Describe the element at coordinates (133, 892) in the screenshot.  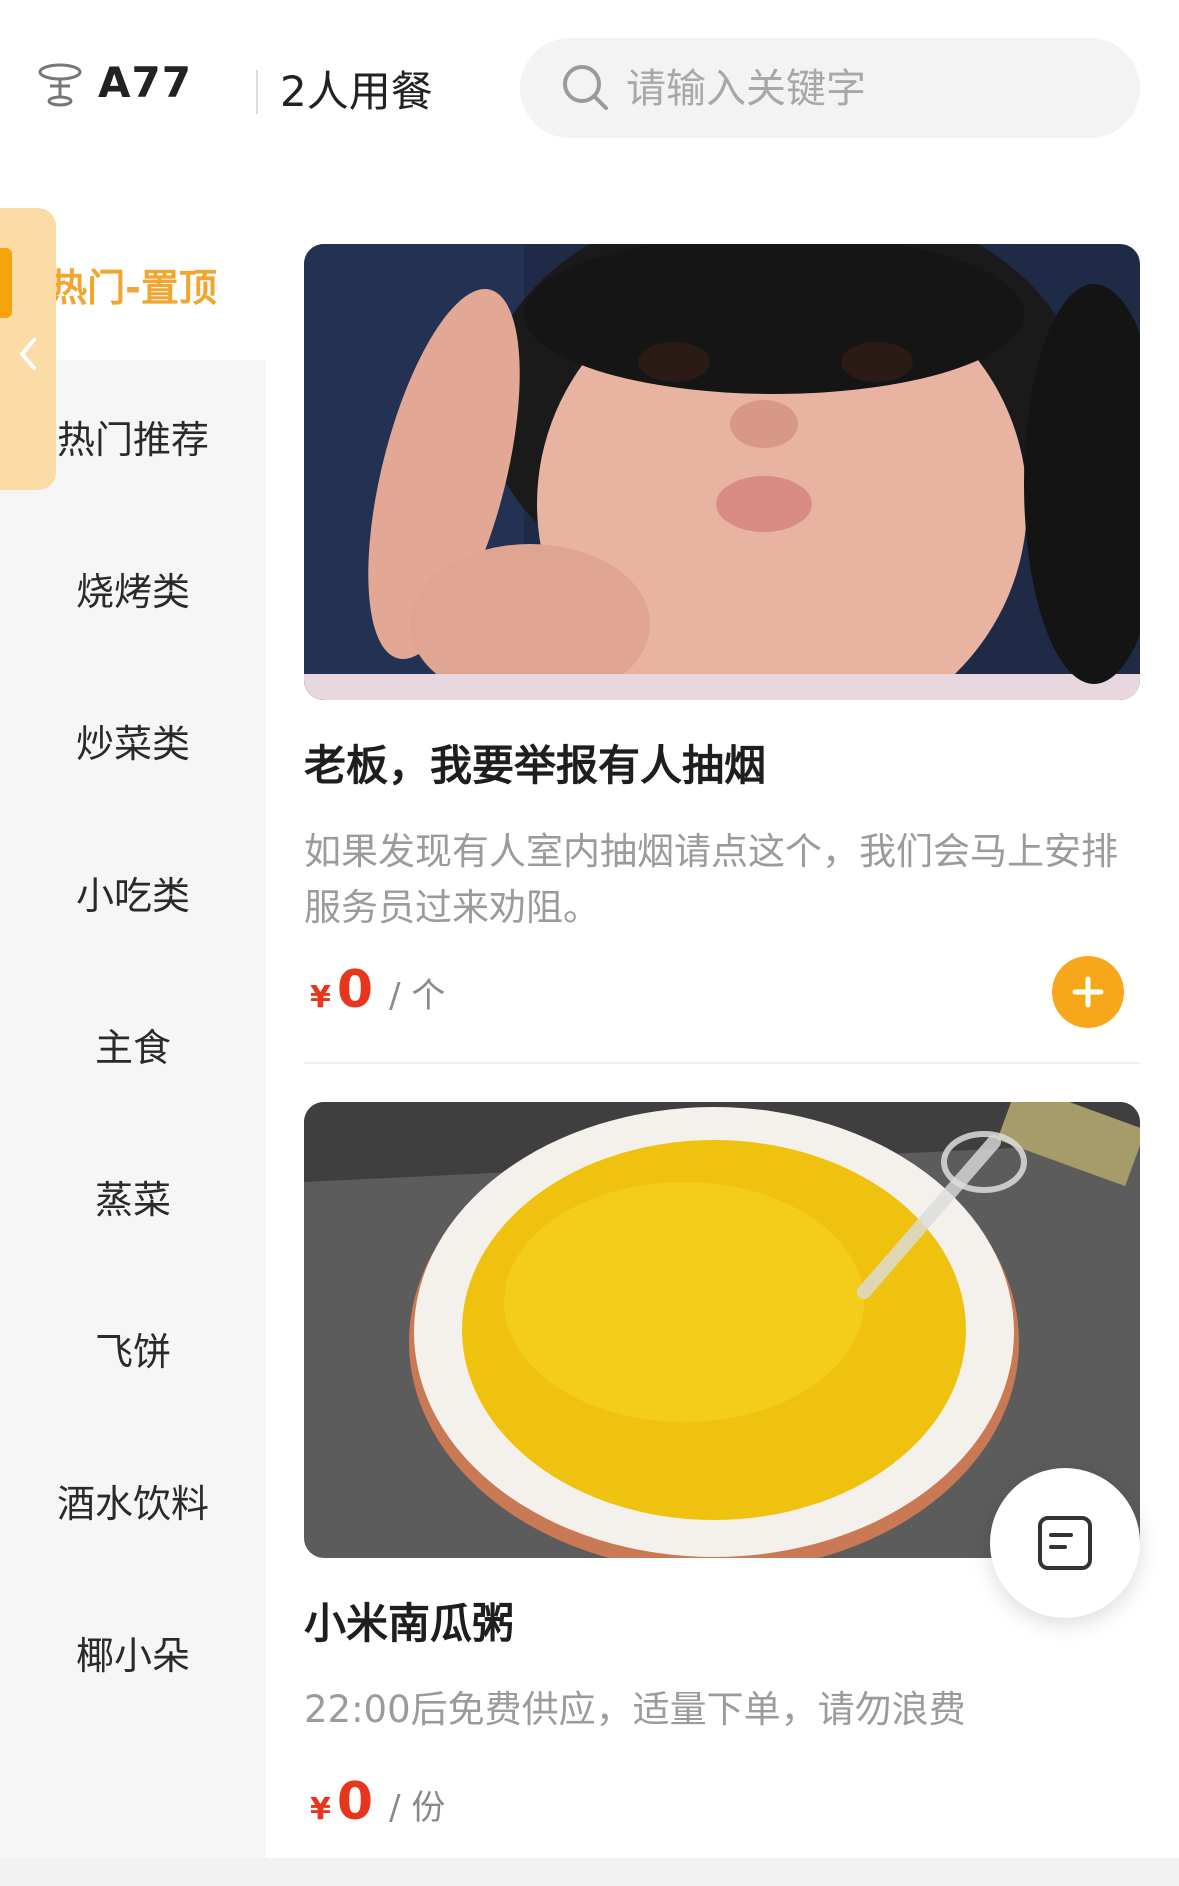
I see `sidebar-item-snacks: 小吃类` at that location.